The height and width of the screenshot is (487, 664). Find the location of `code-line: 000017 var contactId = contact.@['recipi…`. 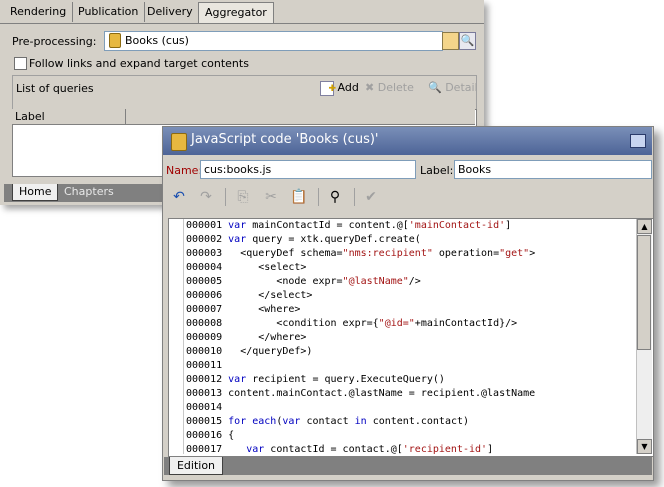

code-line: 000017 var contactId = contact.@['recipi… is located at coordinates (339, 450).